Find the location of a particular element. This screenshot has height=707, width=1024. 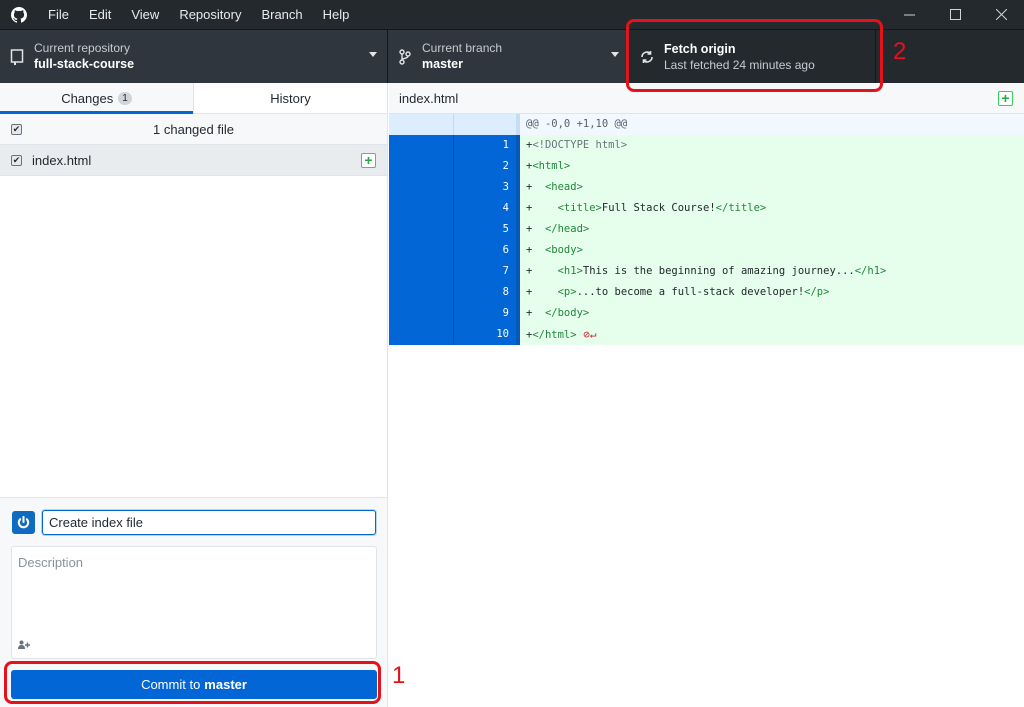

title-bar: File Edit View Repository Branch Help is located at coordinates (512, 14).